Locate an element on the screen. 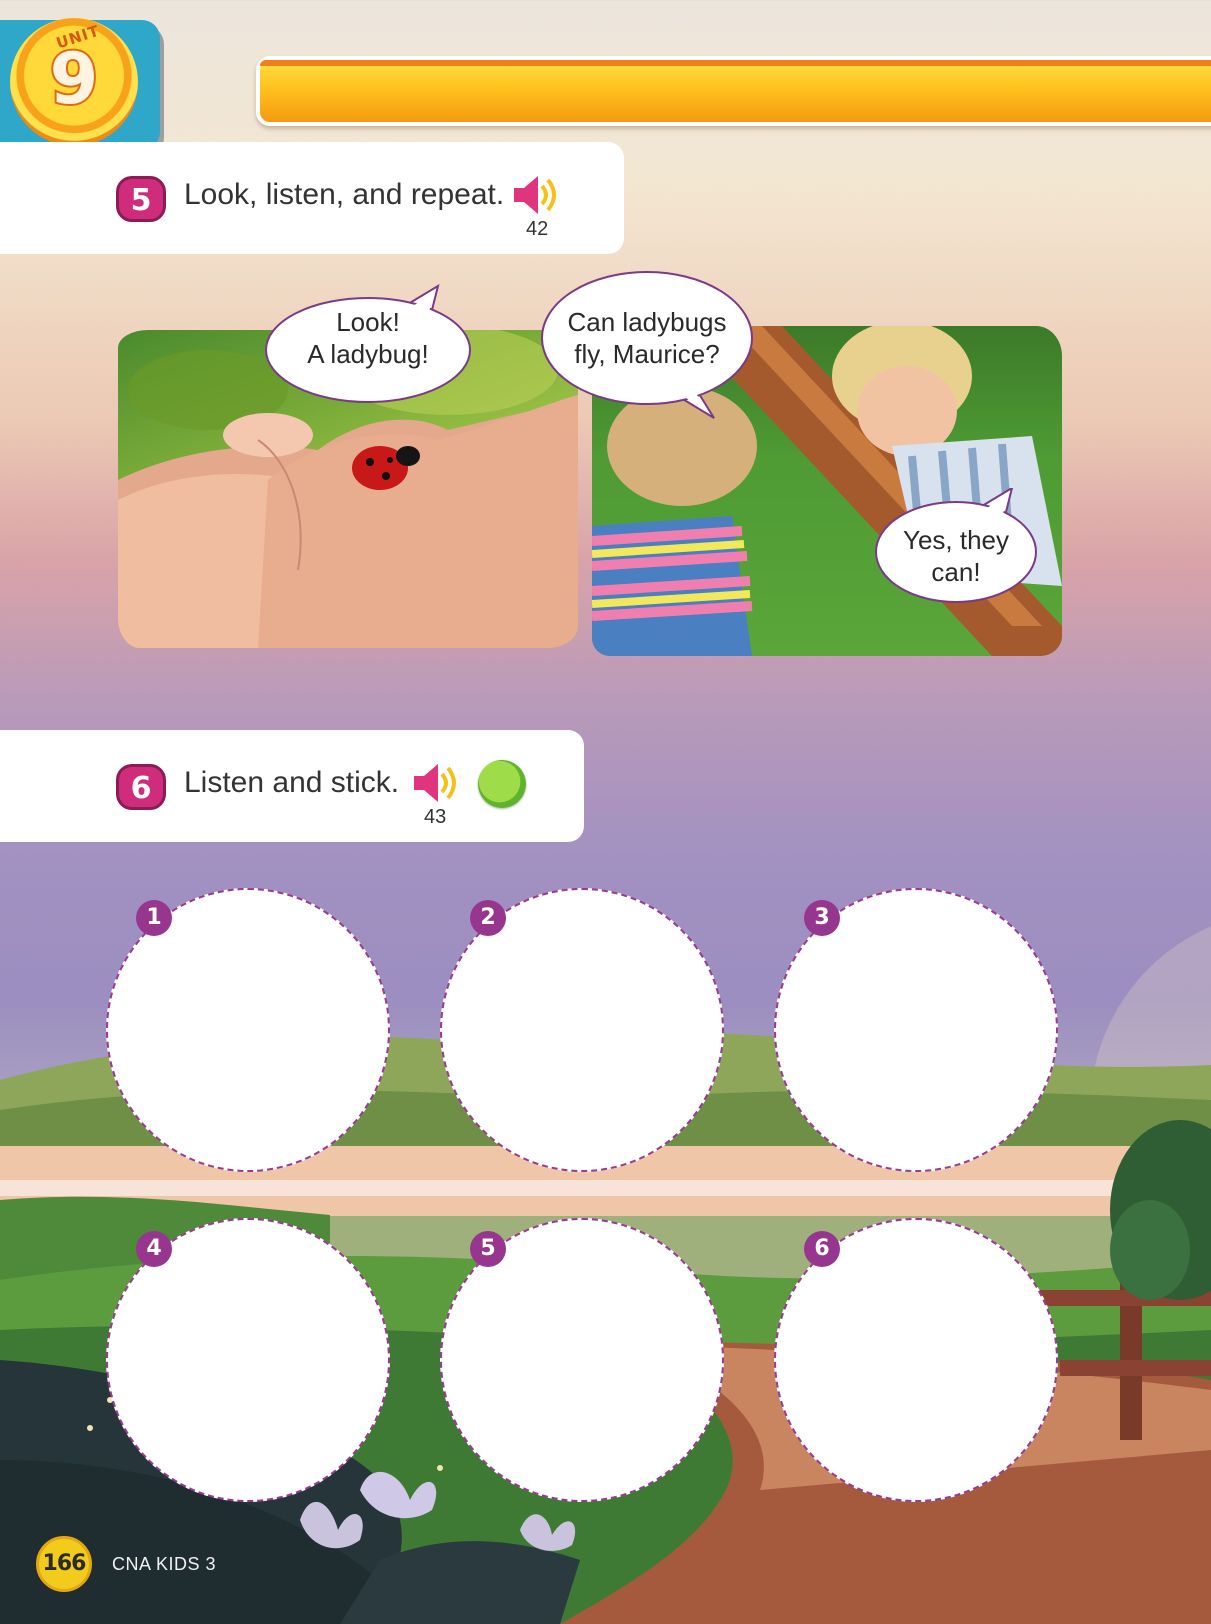  bubble-text-line: Yes, they is located at coordinates (955, 540).